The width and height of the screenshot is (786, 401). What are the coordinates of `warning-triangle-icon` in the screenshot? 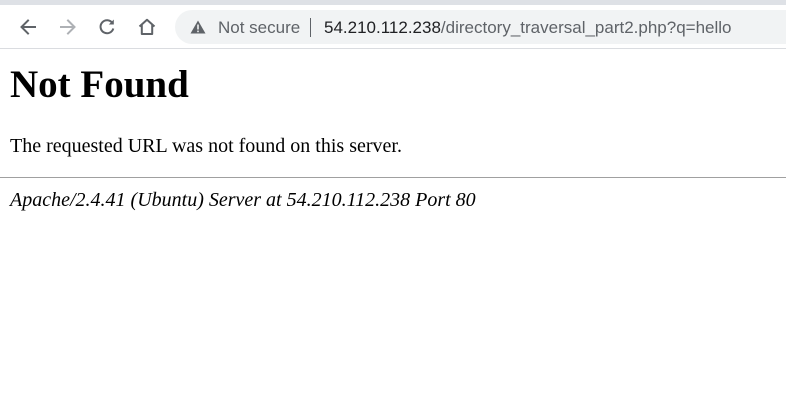 It's located at (198, 27).